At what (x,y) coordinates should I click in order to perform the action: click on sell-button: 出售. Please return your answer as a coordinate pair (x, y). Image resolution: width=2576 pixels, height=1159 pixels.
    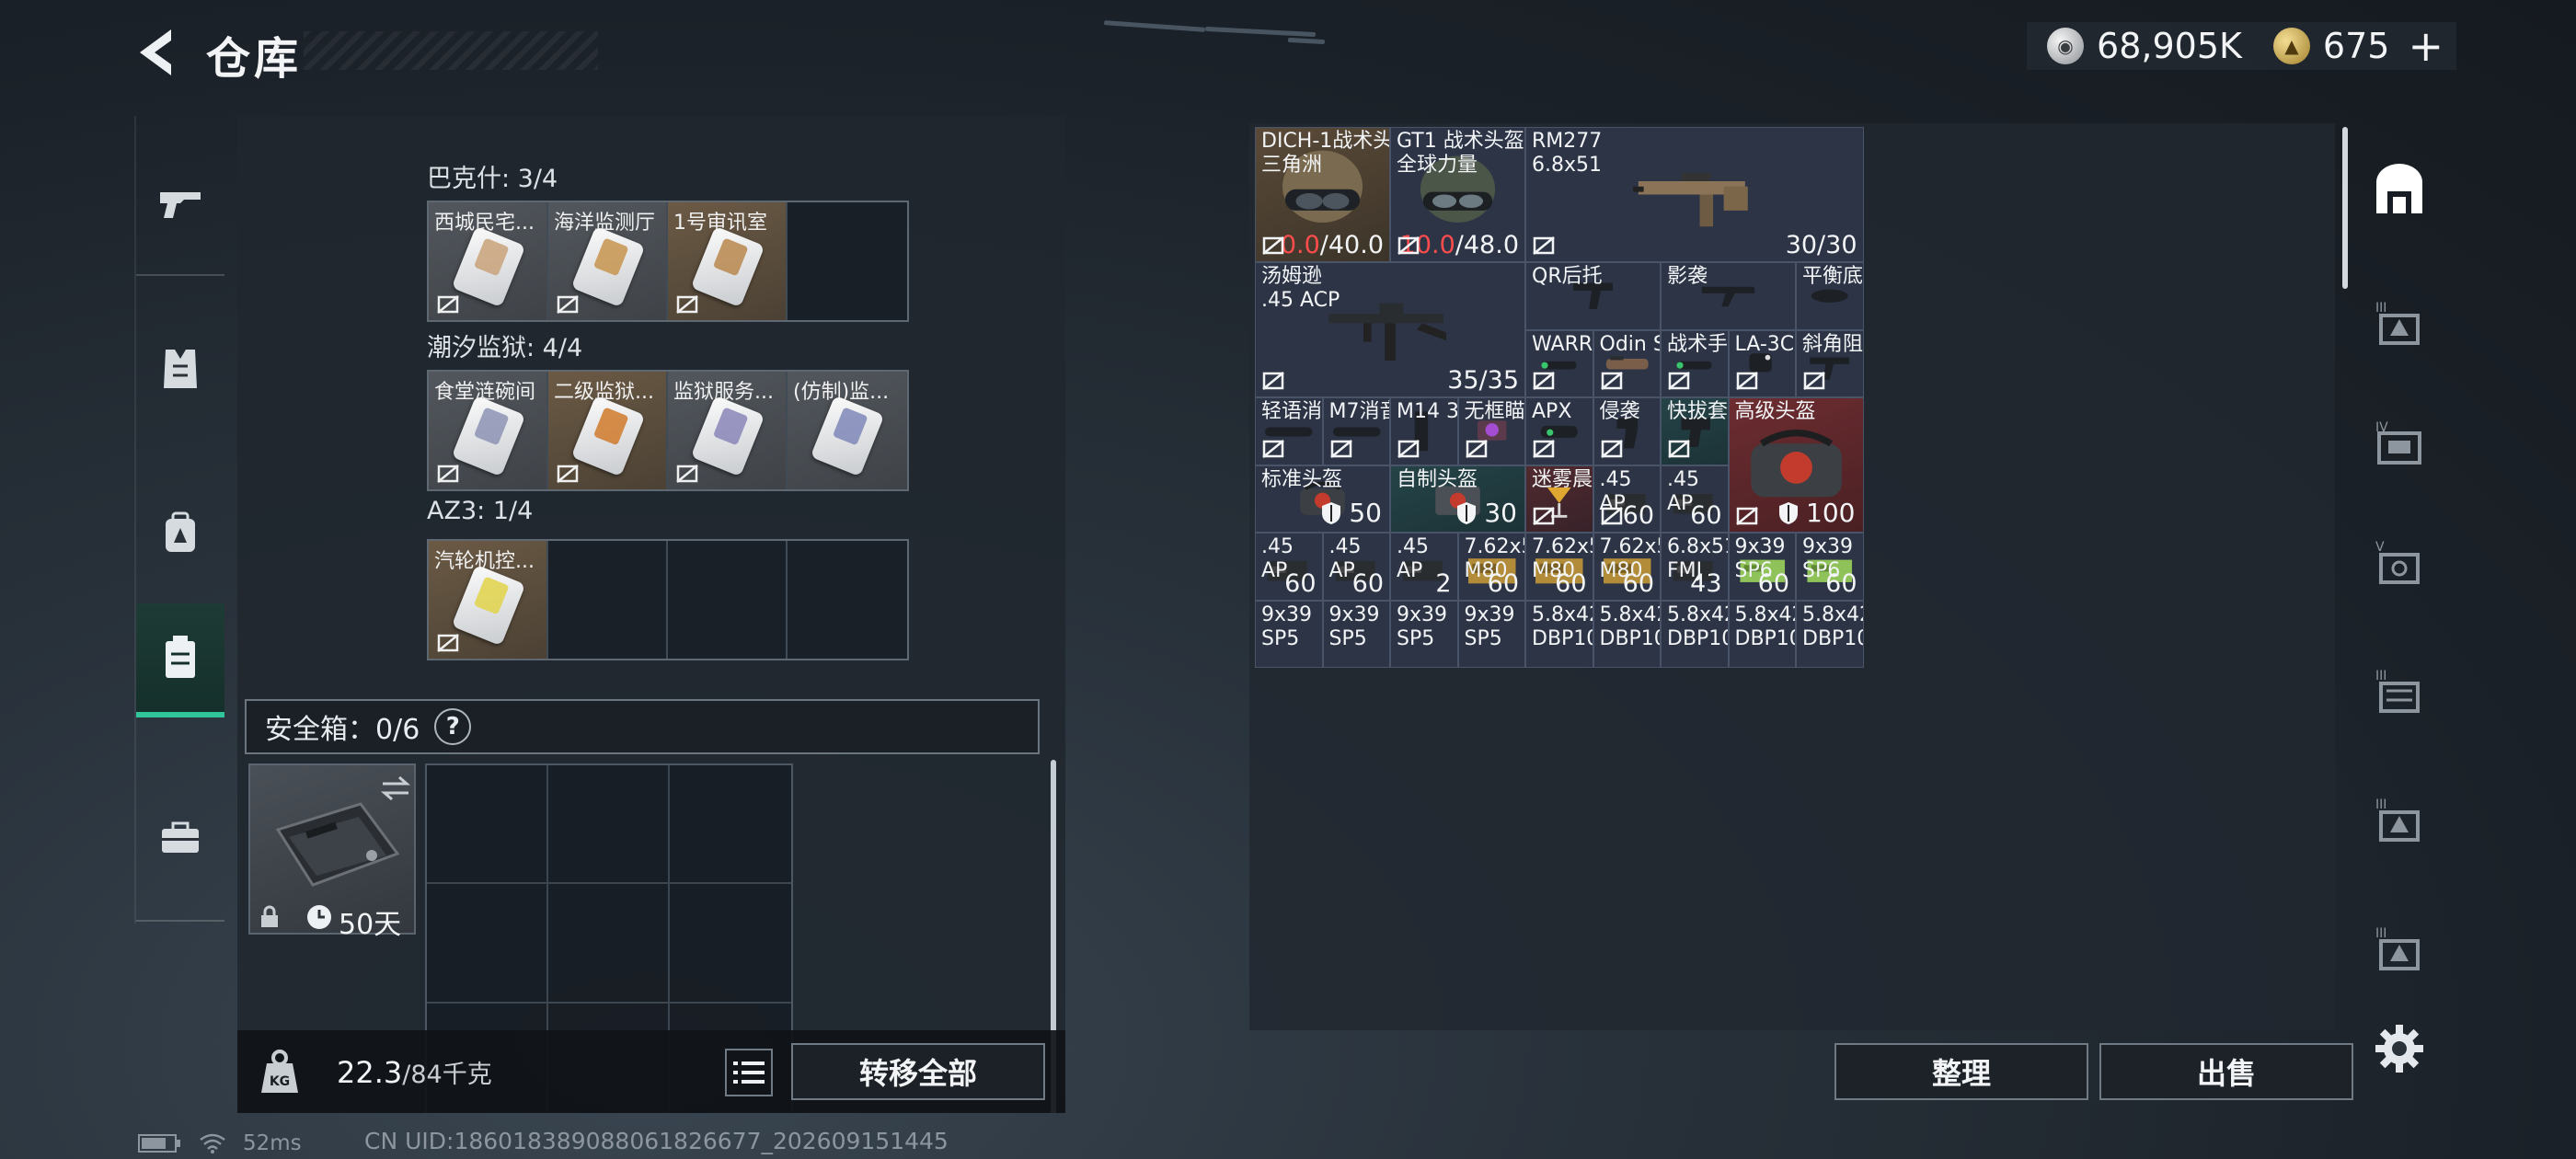
    Looking at the image, I should click on (2226, 1071).